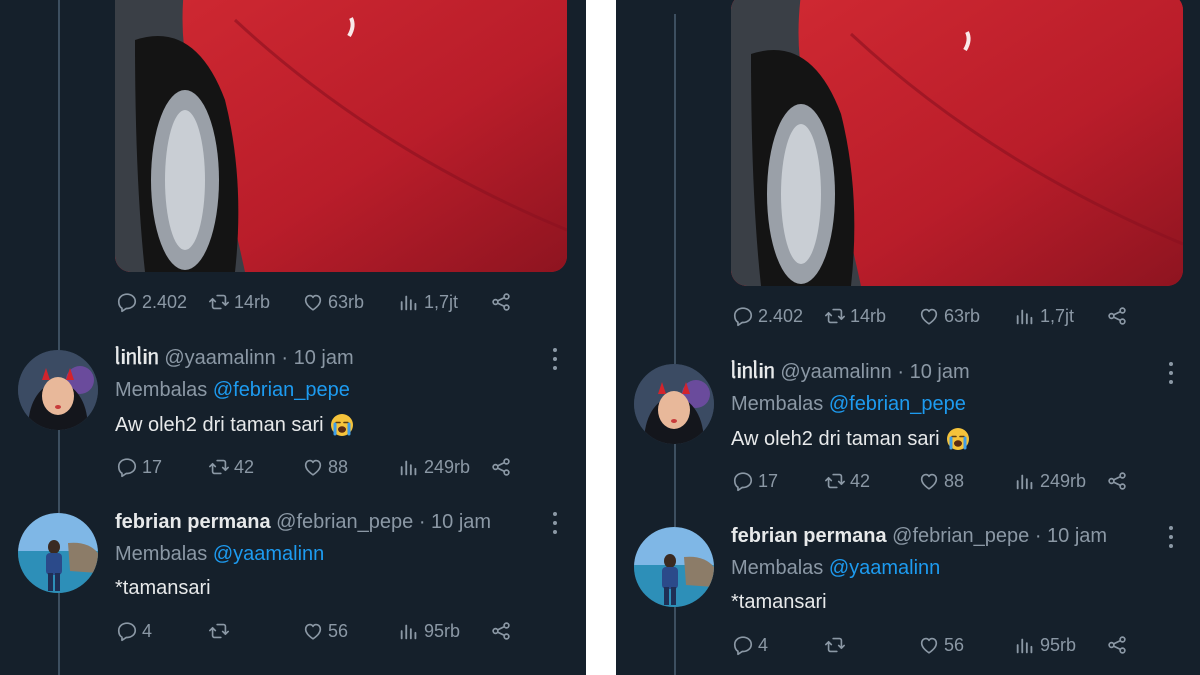 The width and height of the screenshot is (1200, 675). I want to click on tweet-1-action-bar: 17 42 88 249rb, so click(318, 467).